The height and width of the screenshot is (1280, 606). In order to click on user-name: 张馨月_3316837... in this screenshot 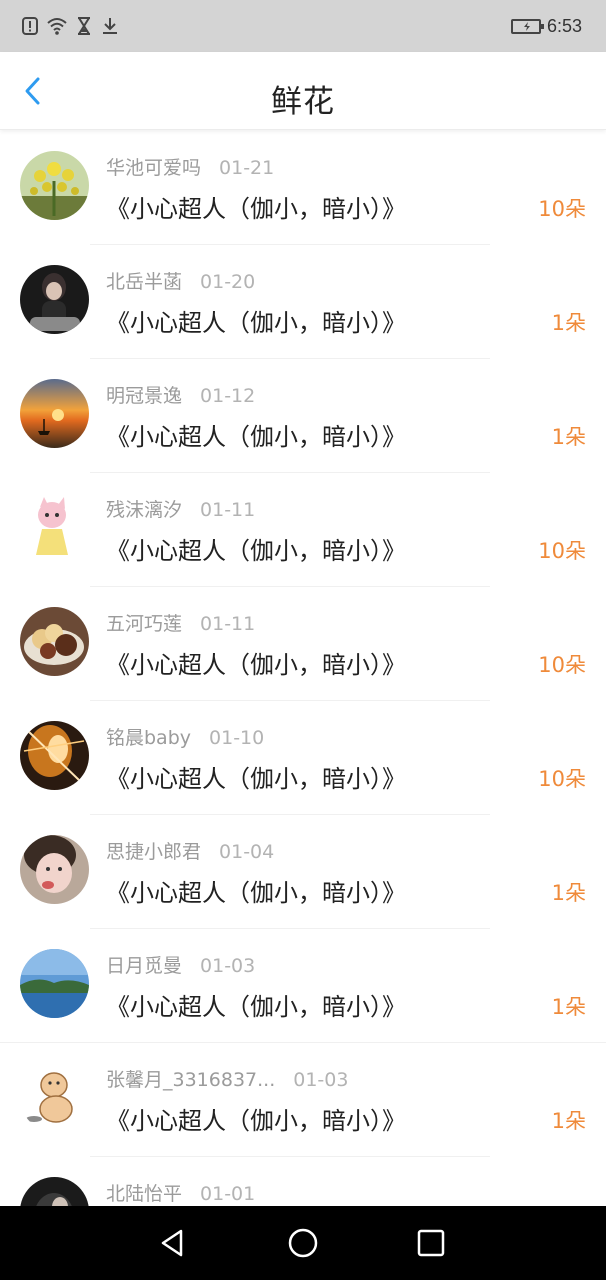, I will do `click(190, 1080)`.